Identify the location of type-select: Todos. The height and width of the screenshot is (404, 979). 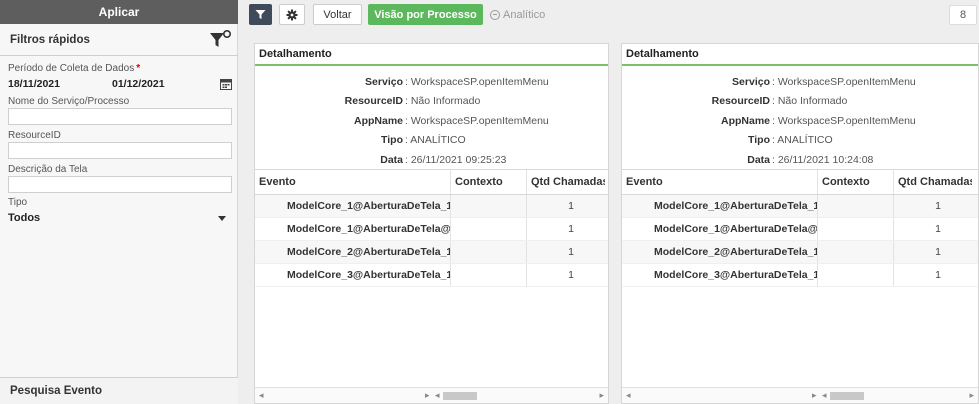
(120, 218).